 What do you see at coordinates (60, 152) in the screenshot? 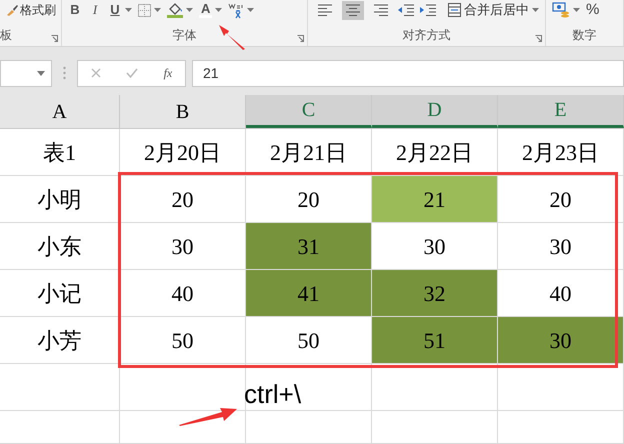
I see `table-cell: 表1` at bounding box center [60, 152].